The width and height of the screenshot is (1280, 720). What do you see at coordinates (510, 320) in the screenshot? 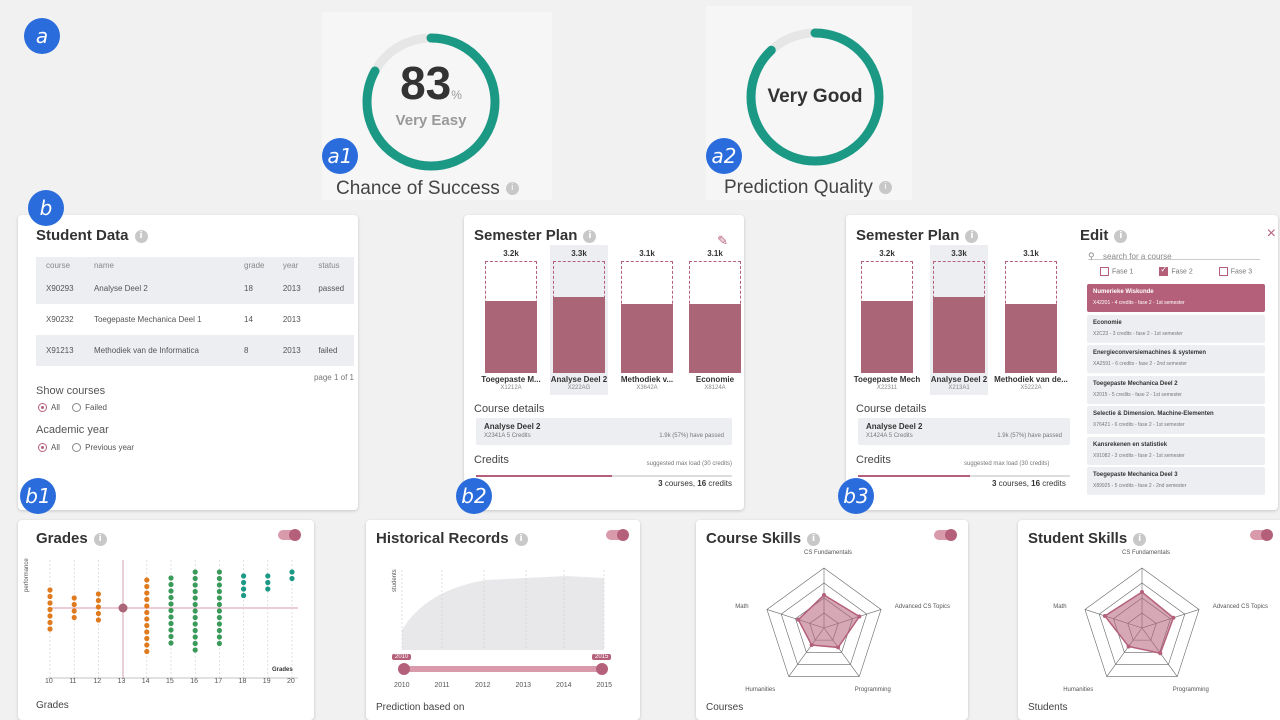
I see `course-bar: 3.2k Toegepaste M... X1212A` at bounding box center [510, 320].